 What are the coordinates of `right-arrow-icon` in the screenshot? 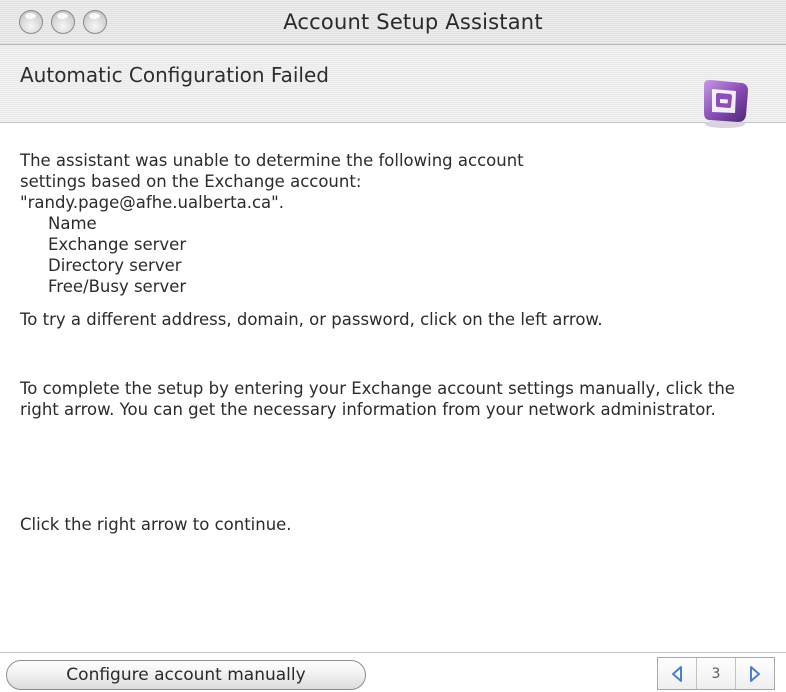 It's located at (755, 673).